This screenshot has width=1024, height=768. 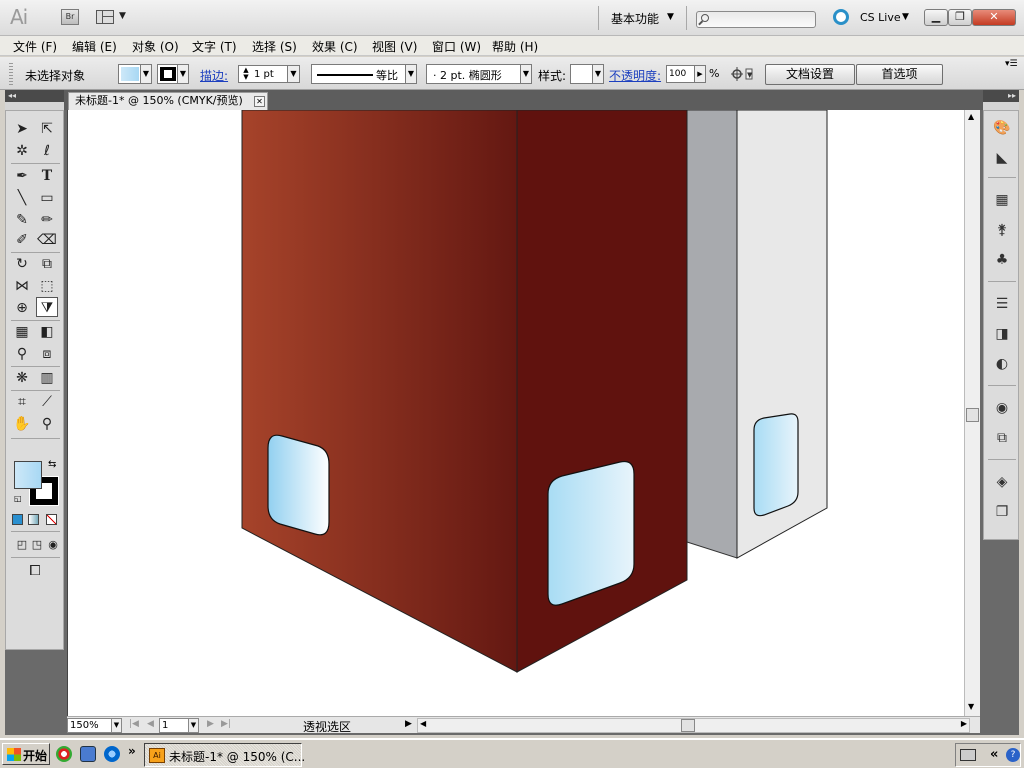 What do you see at coordinates (1002, 158) in the screenshot?
I see `color-guide-icon: ◣` at bounding box center [1002, 158].